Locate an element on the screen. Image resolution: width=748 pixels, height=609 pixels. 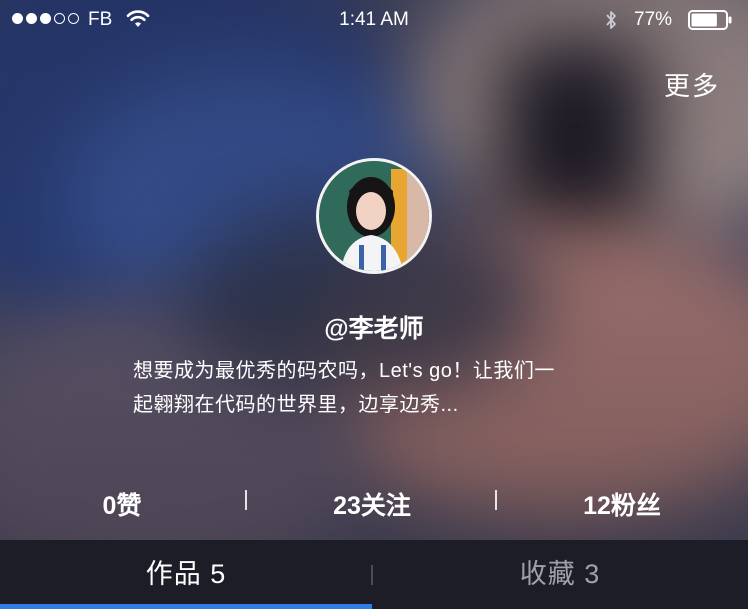
content-tabs: 作品 5 收藏 3 is located at coordinates (374, 574).